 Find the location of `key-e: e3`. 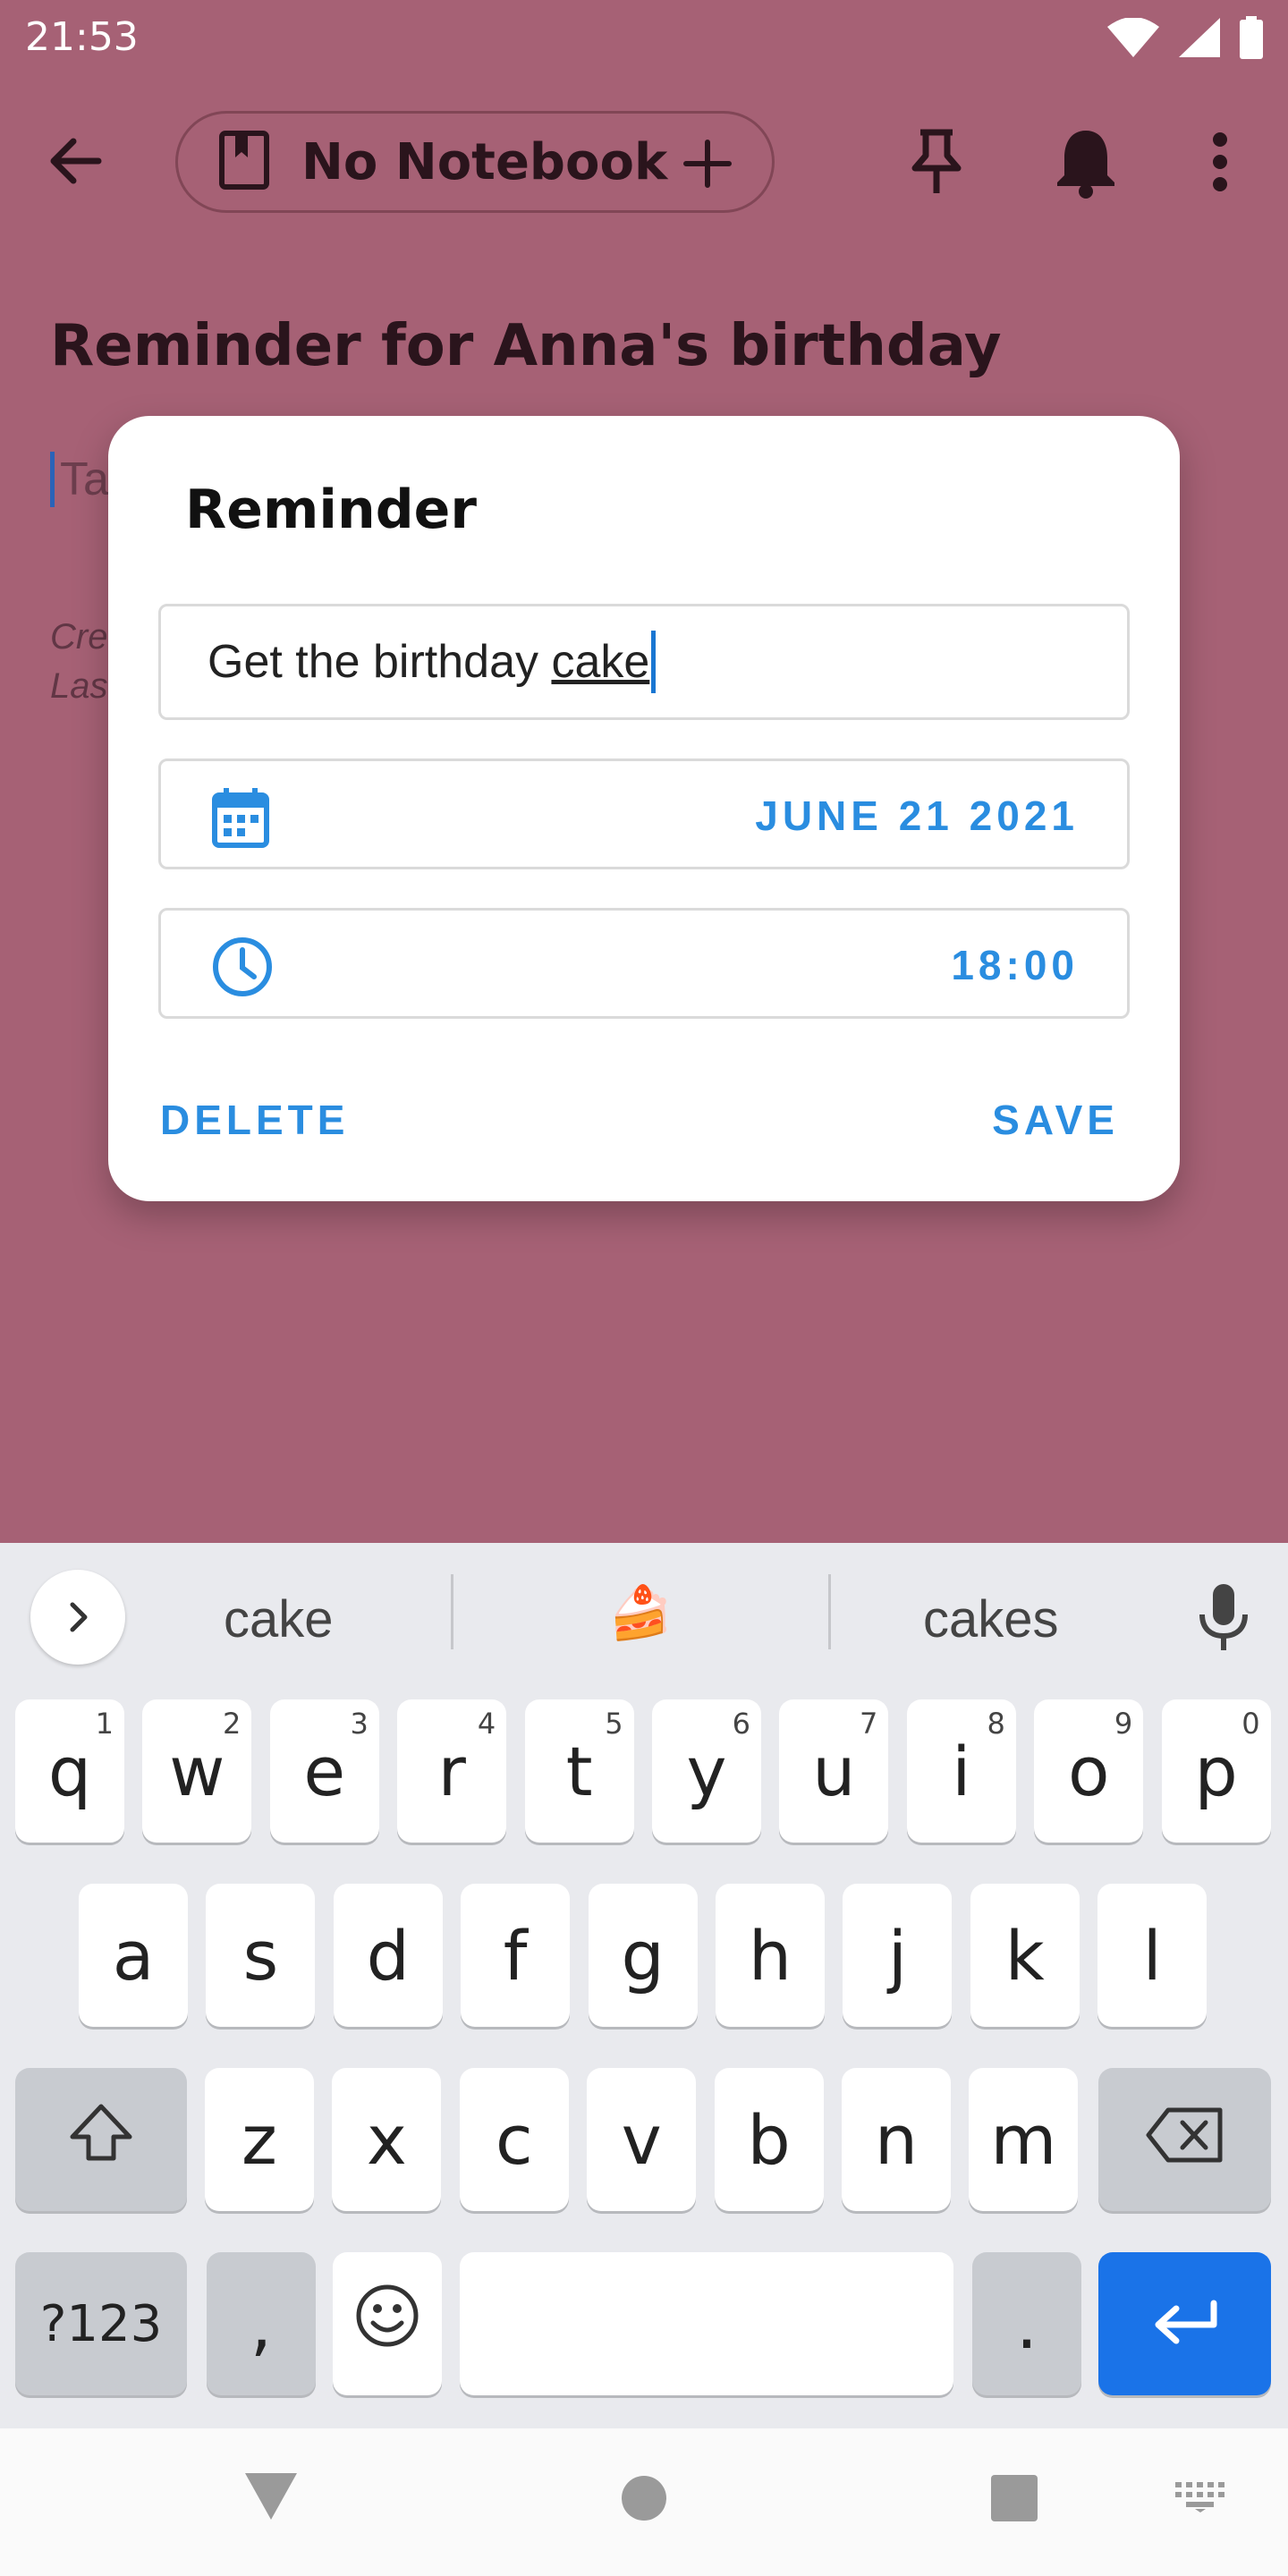

key-e: e3 is located at coordinates (324, 1771).